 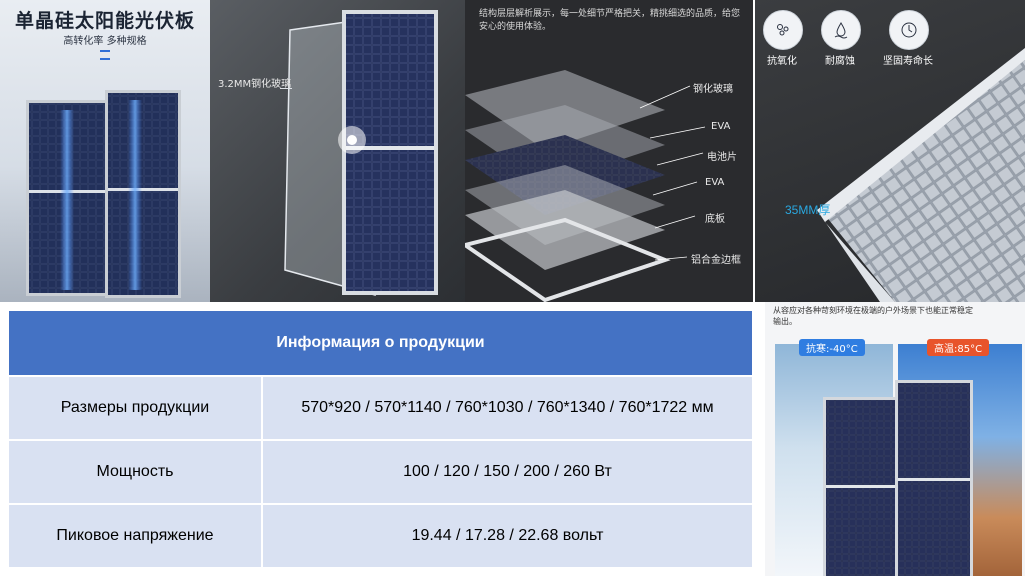 I want to click on row-label: Мощность, so click(x=135, y=472).